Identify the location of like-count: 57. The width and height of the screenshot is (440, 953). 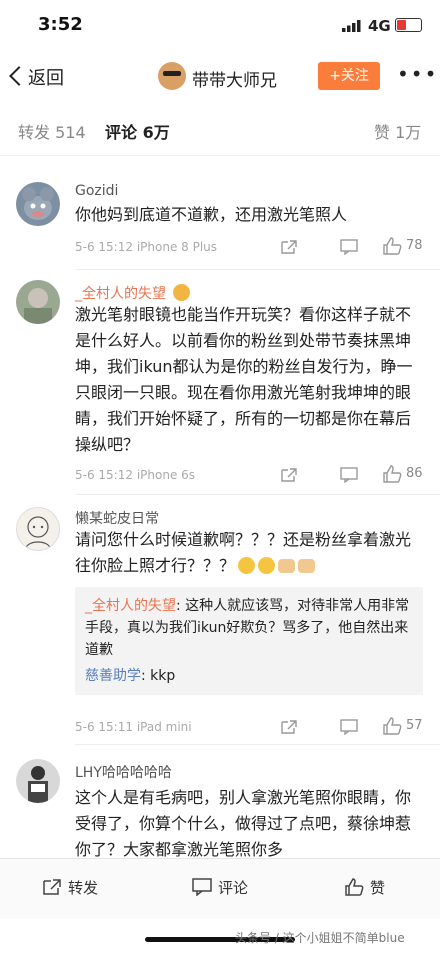
(414, 725).